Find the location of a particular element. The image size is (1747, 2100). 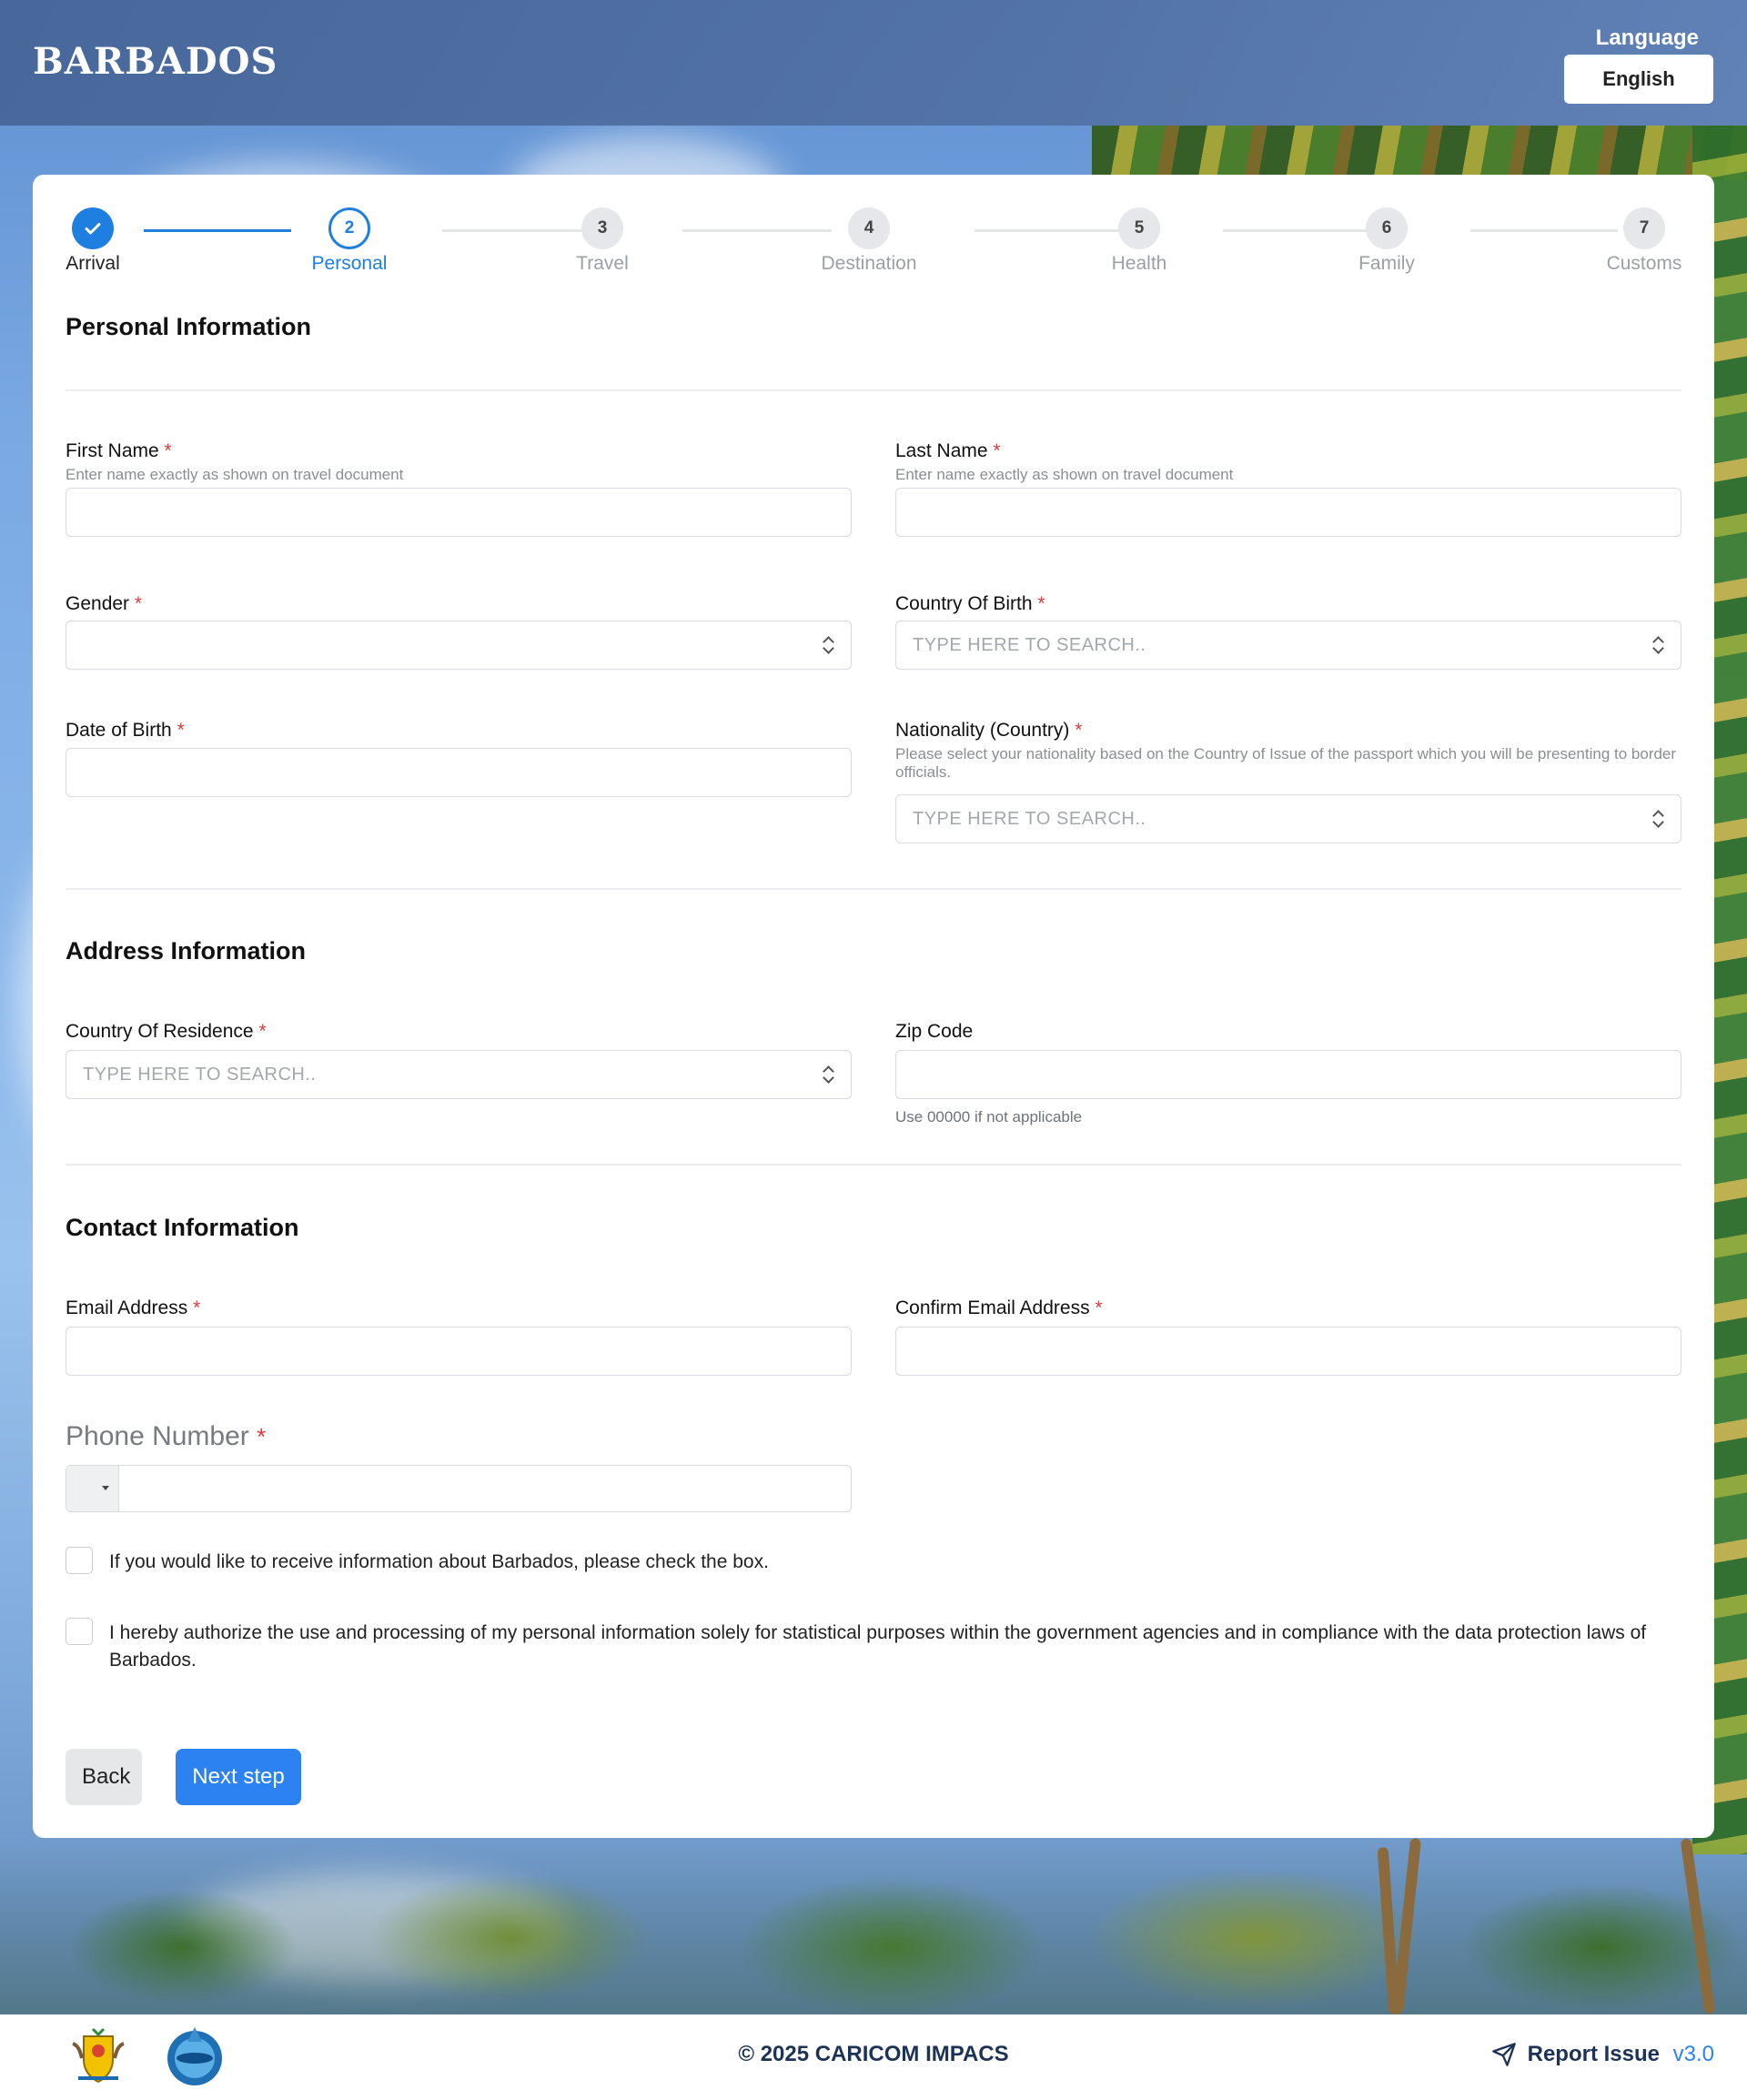

report-issue-label: Report Issue is located at coordinates (1594, 2054).